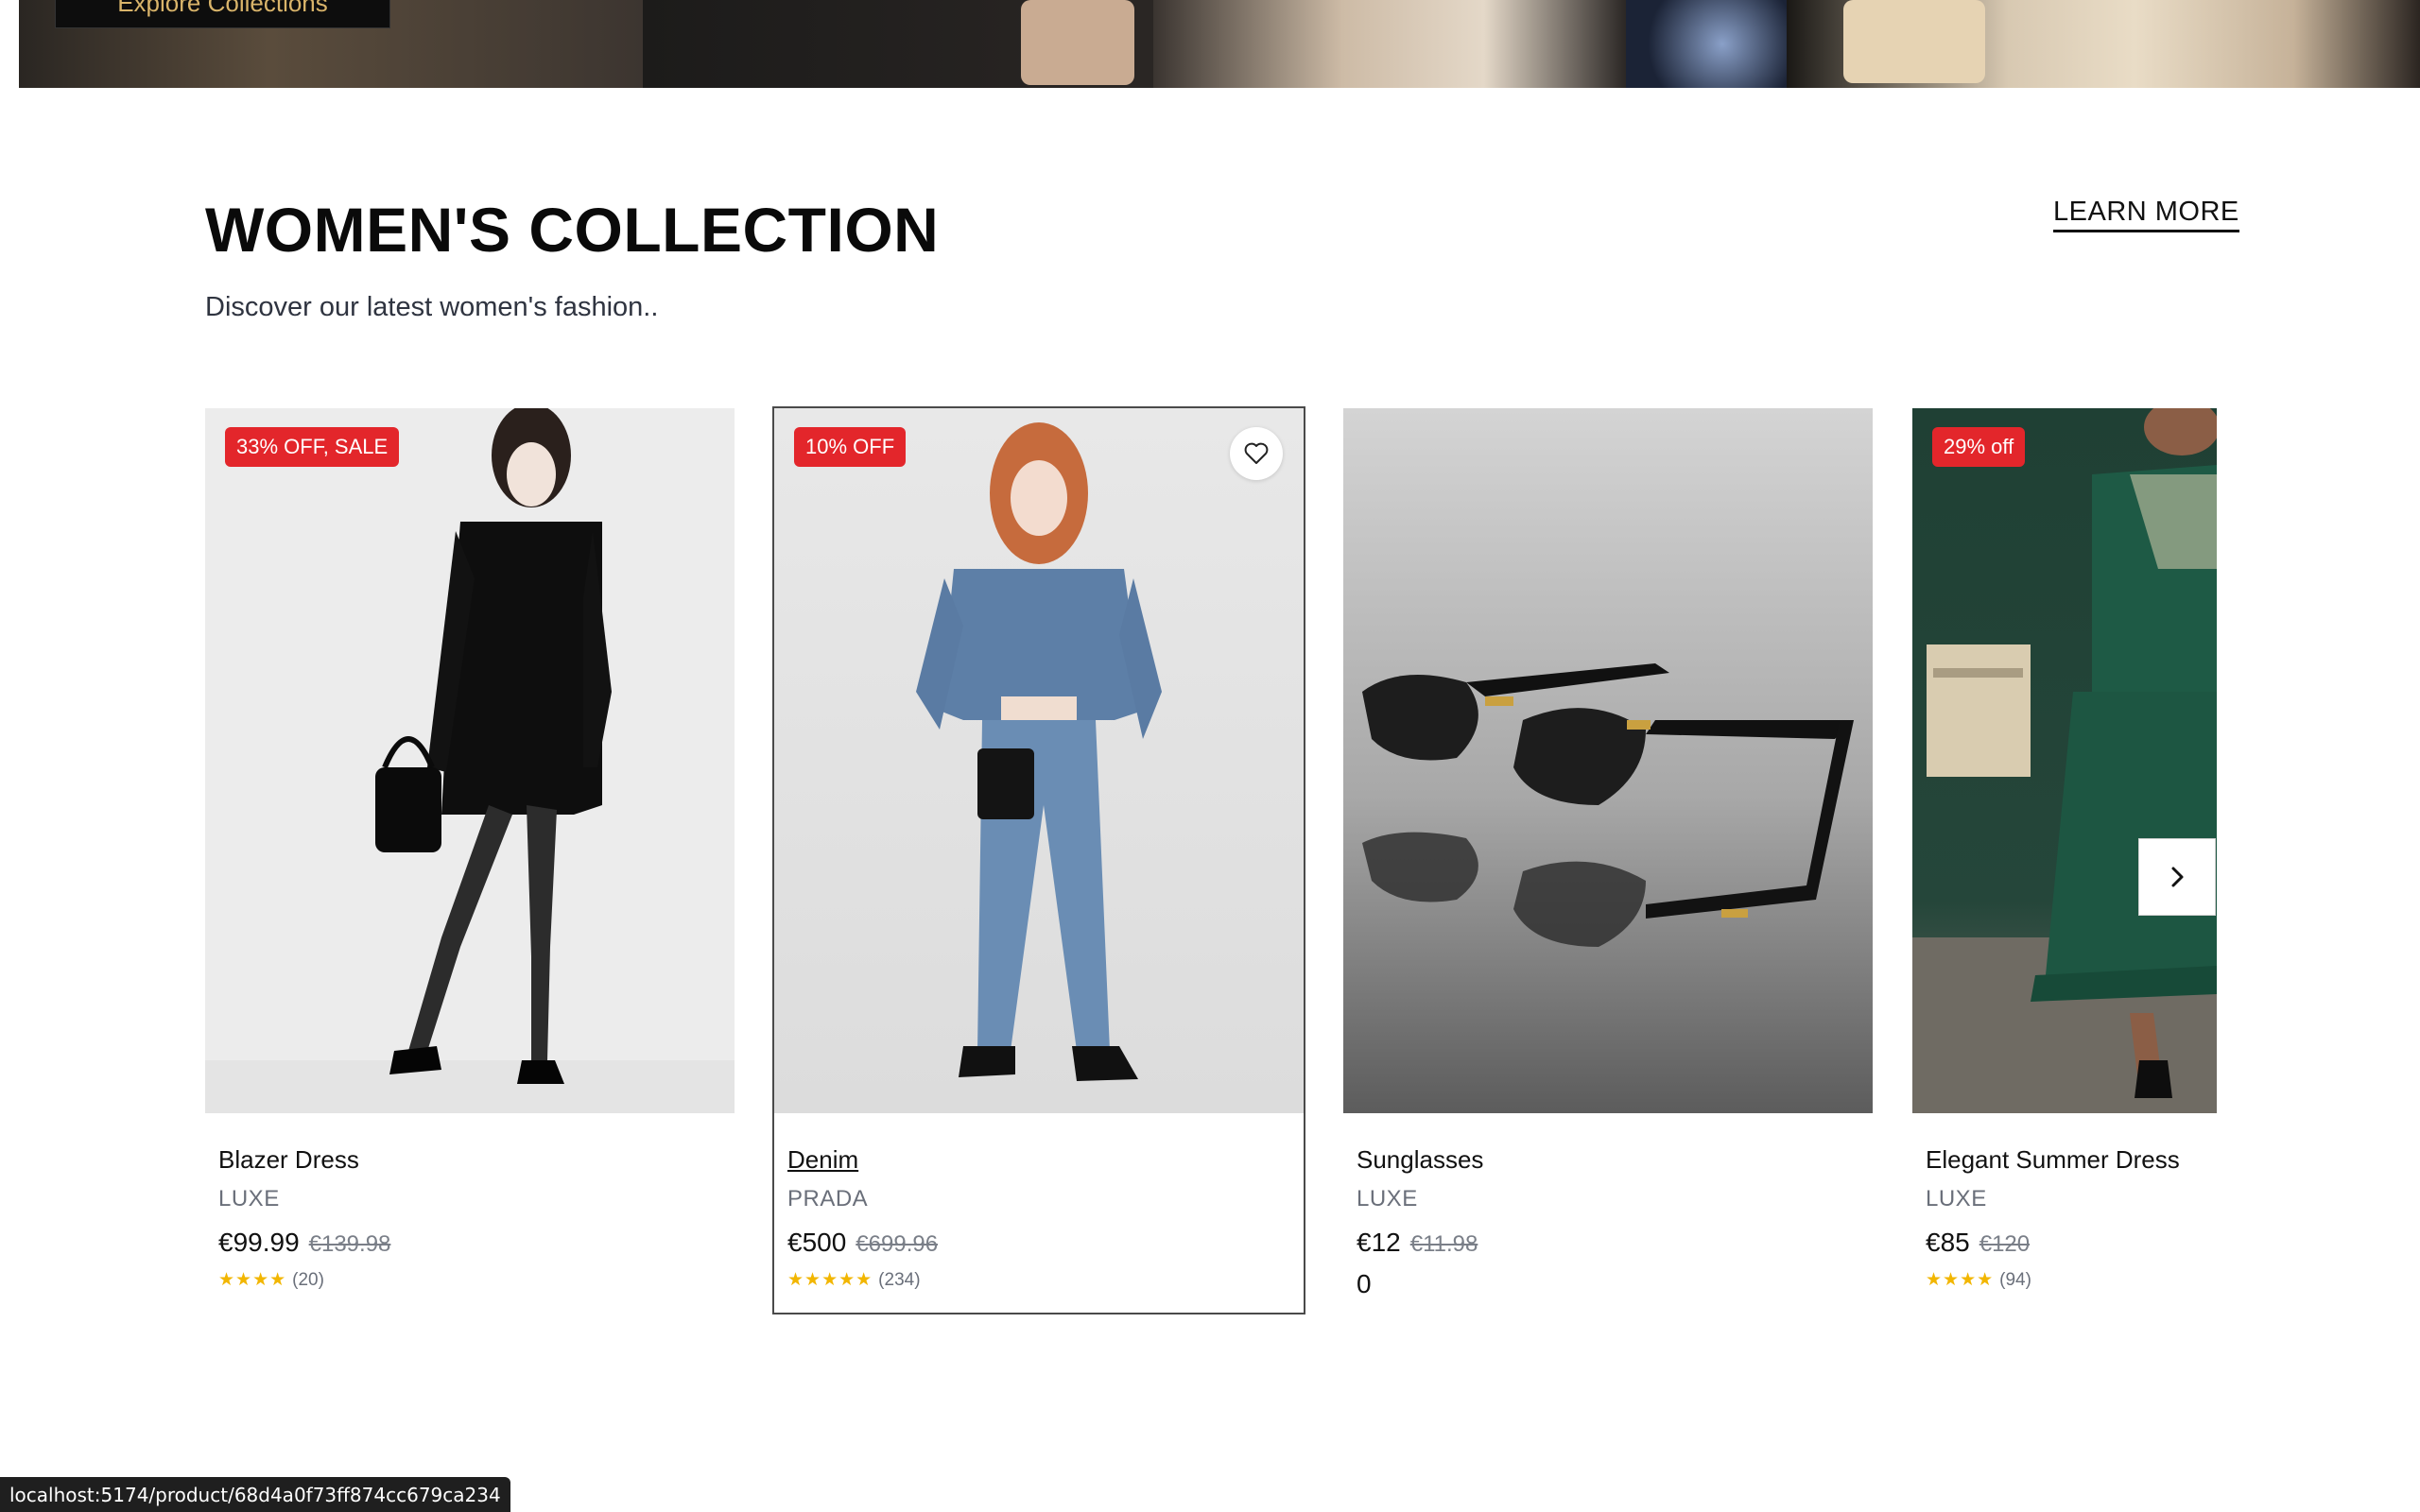 This screenshot has height=1512, width=2420. Describe the element at coordinates (469, 1248) in the screenshot. I see `price-row: €99.99 €139.98` at that location.